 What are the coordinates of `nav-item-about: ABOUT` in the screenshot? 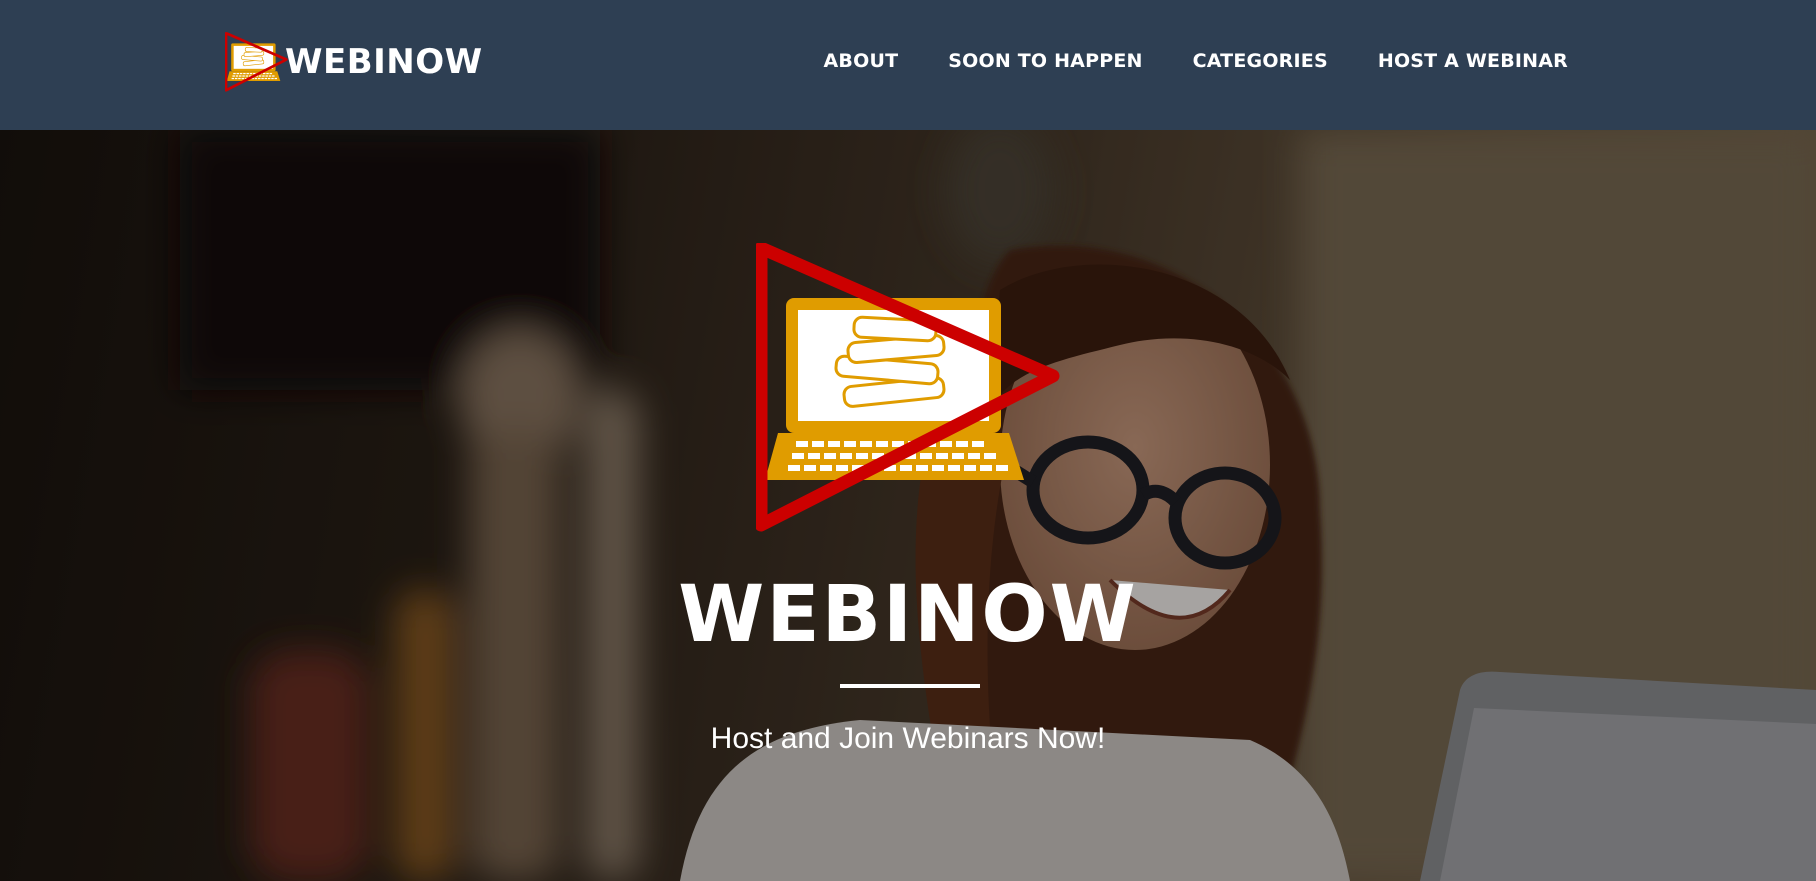 It's located at (861, 61).